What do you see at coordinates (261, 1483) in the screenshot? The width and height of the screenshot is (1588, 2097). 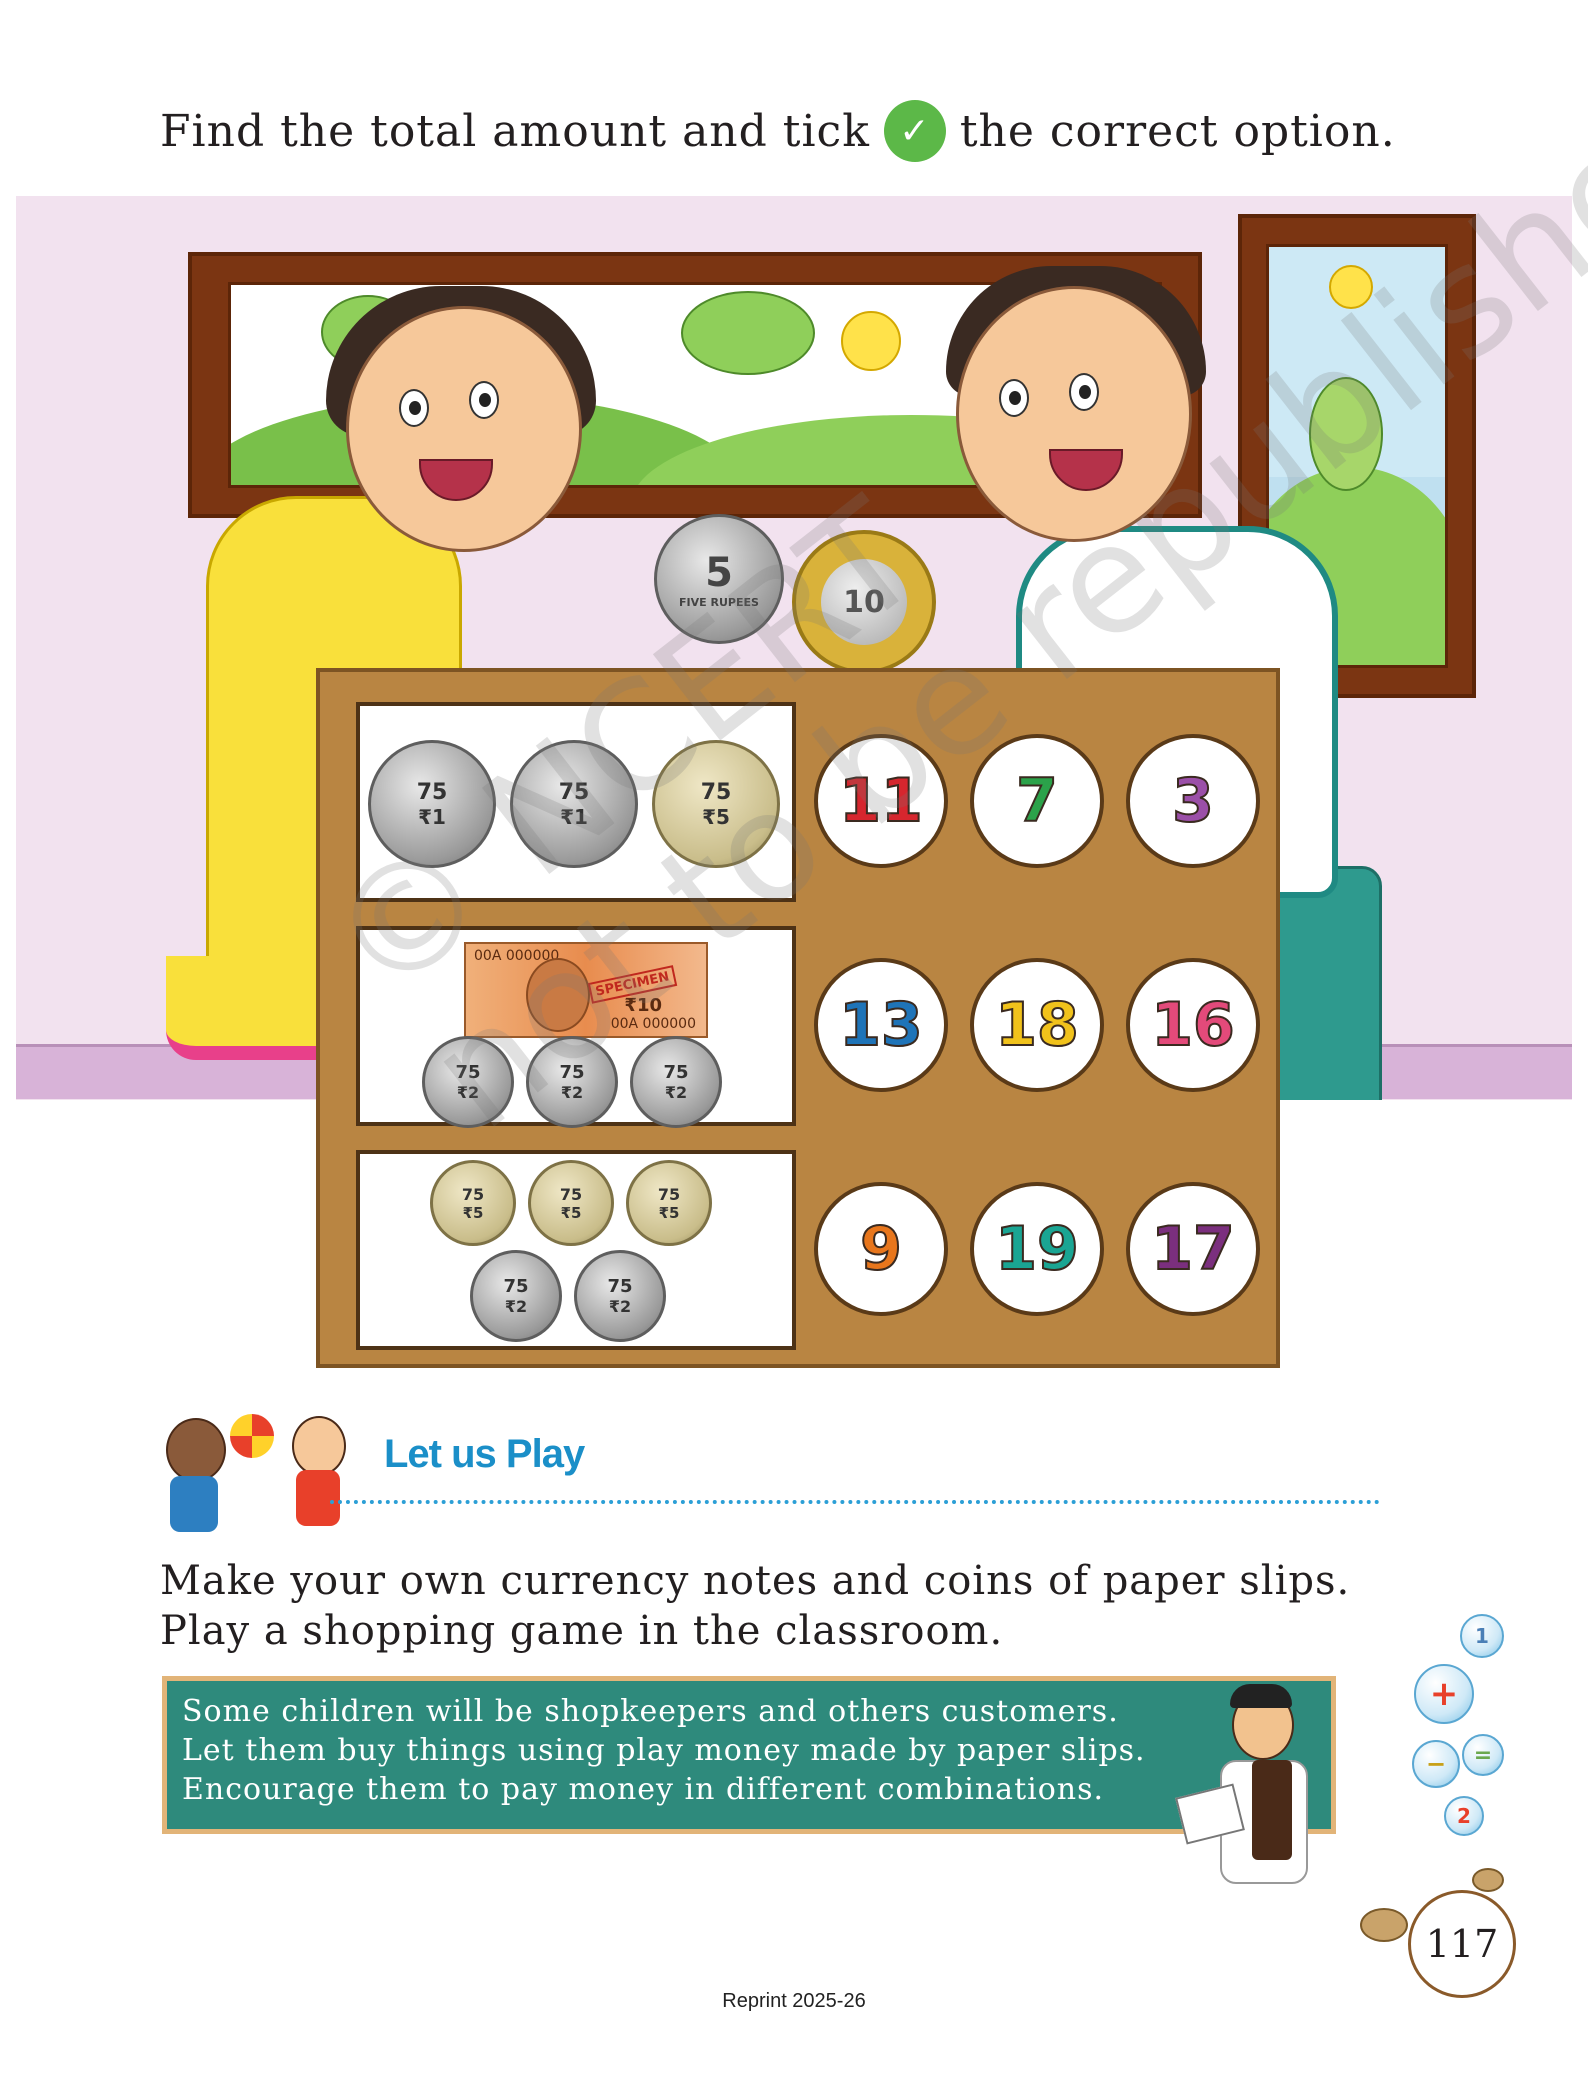 I see `playing-children-illustration` at bounding box center [261, 1483].